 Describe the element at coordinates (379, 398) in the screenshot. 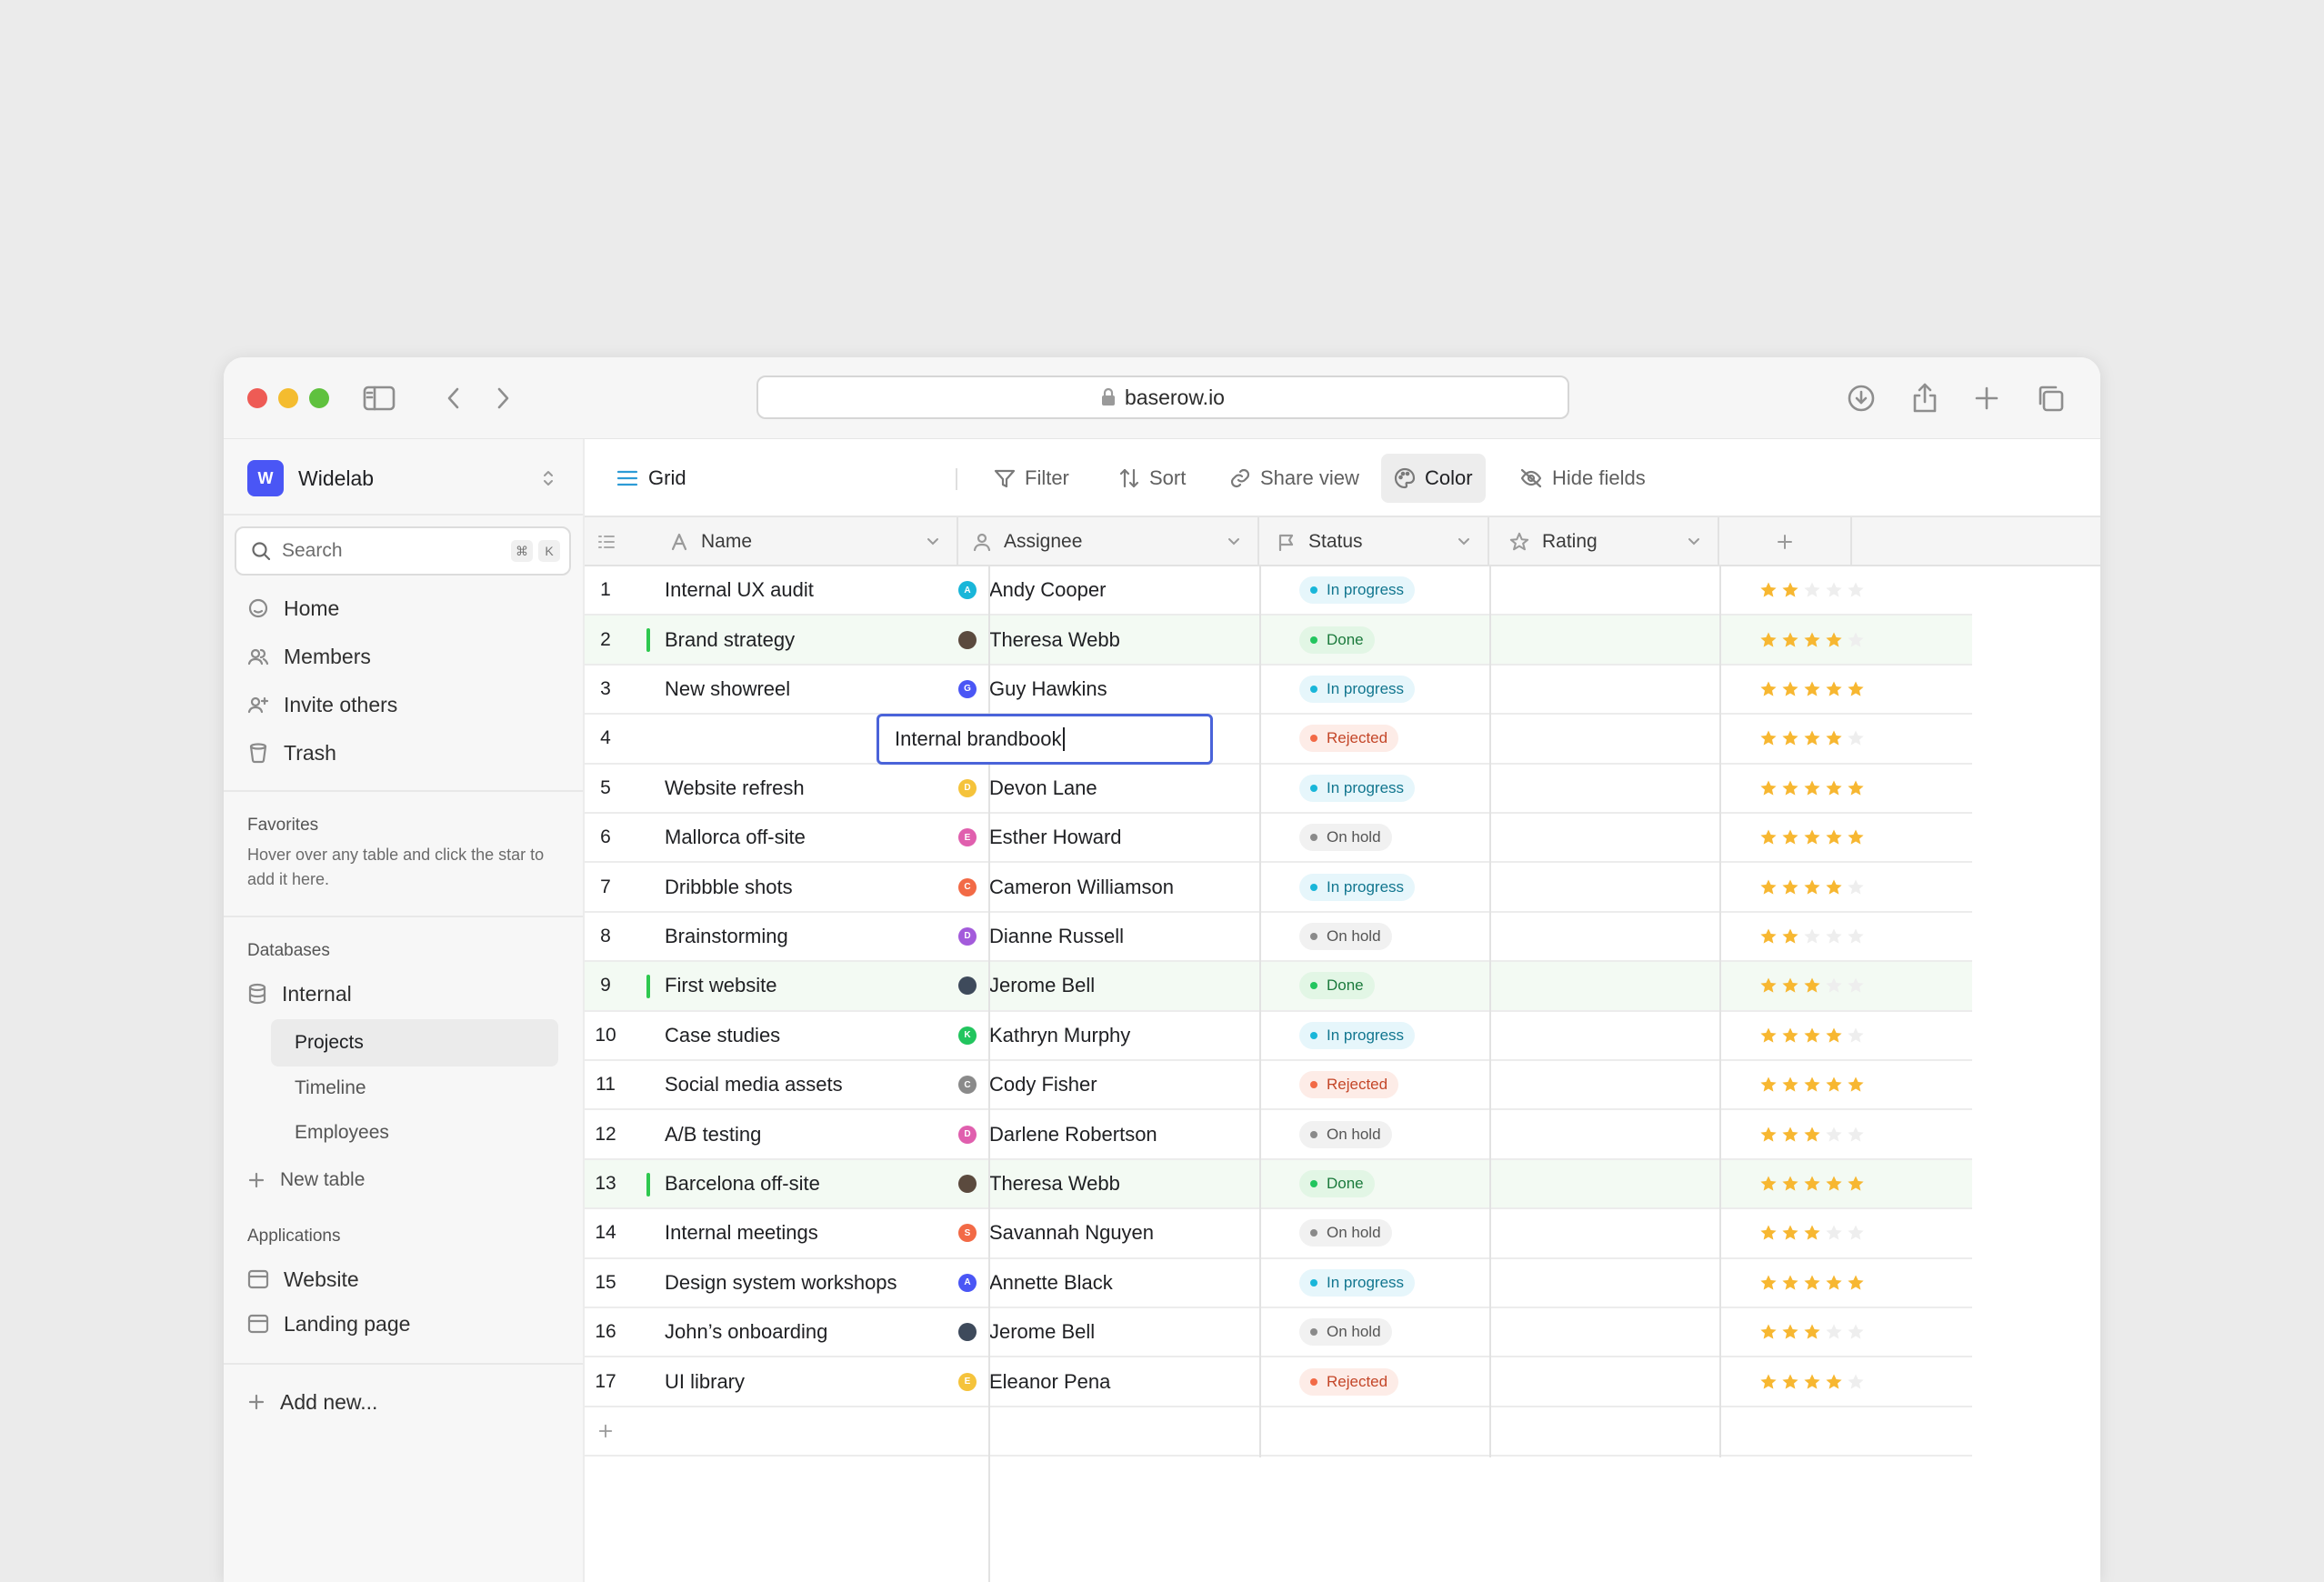

I see `sidebar-toggle-icon` at that location.